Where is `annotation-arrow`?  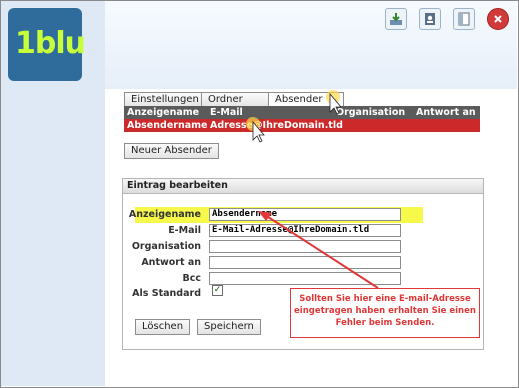
annotation-arrow is located at coordinates (321, 251).